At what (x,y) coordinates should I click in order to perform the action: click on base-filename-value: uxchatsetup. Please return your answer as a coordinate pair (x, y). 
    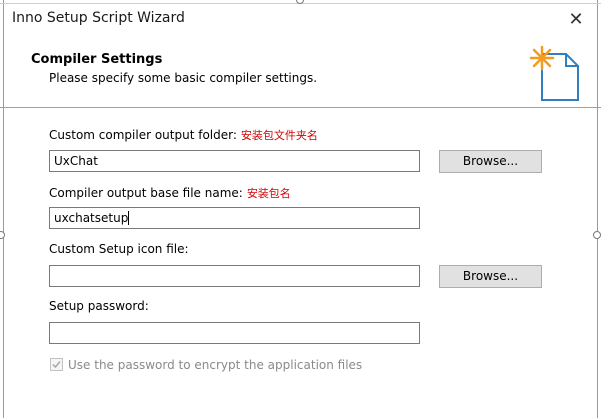
    Looking at the image, I should click on (91, 218).